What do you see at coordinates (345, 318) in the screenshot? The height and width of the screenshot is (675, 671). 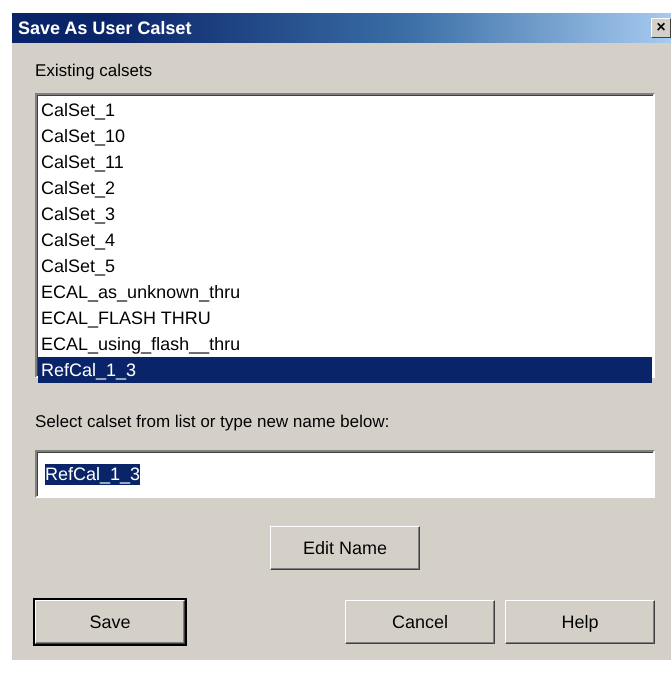 I see `list-item: ECAL_FLASH THRU` at bounding box center [345, 318].